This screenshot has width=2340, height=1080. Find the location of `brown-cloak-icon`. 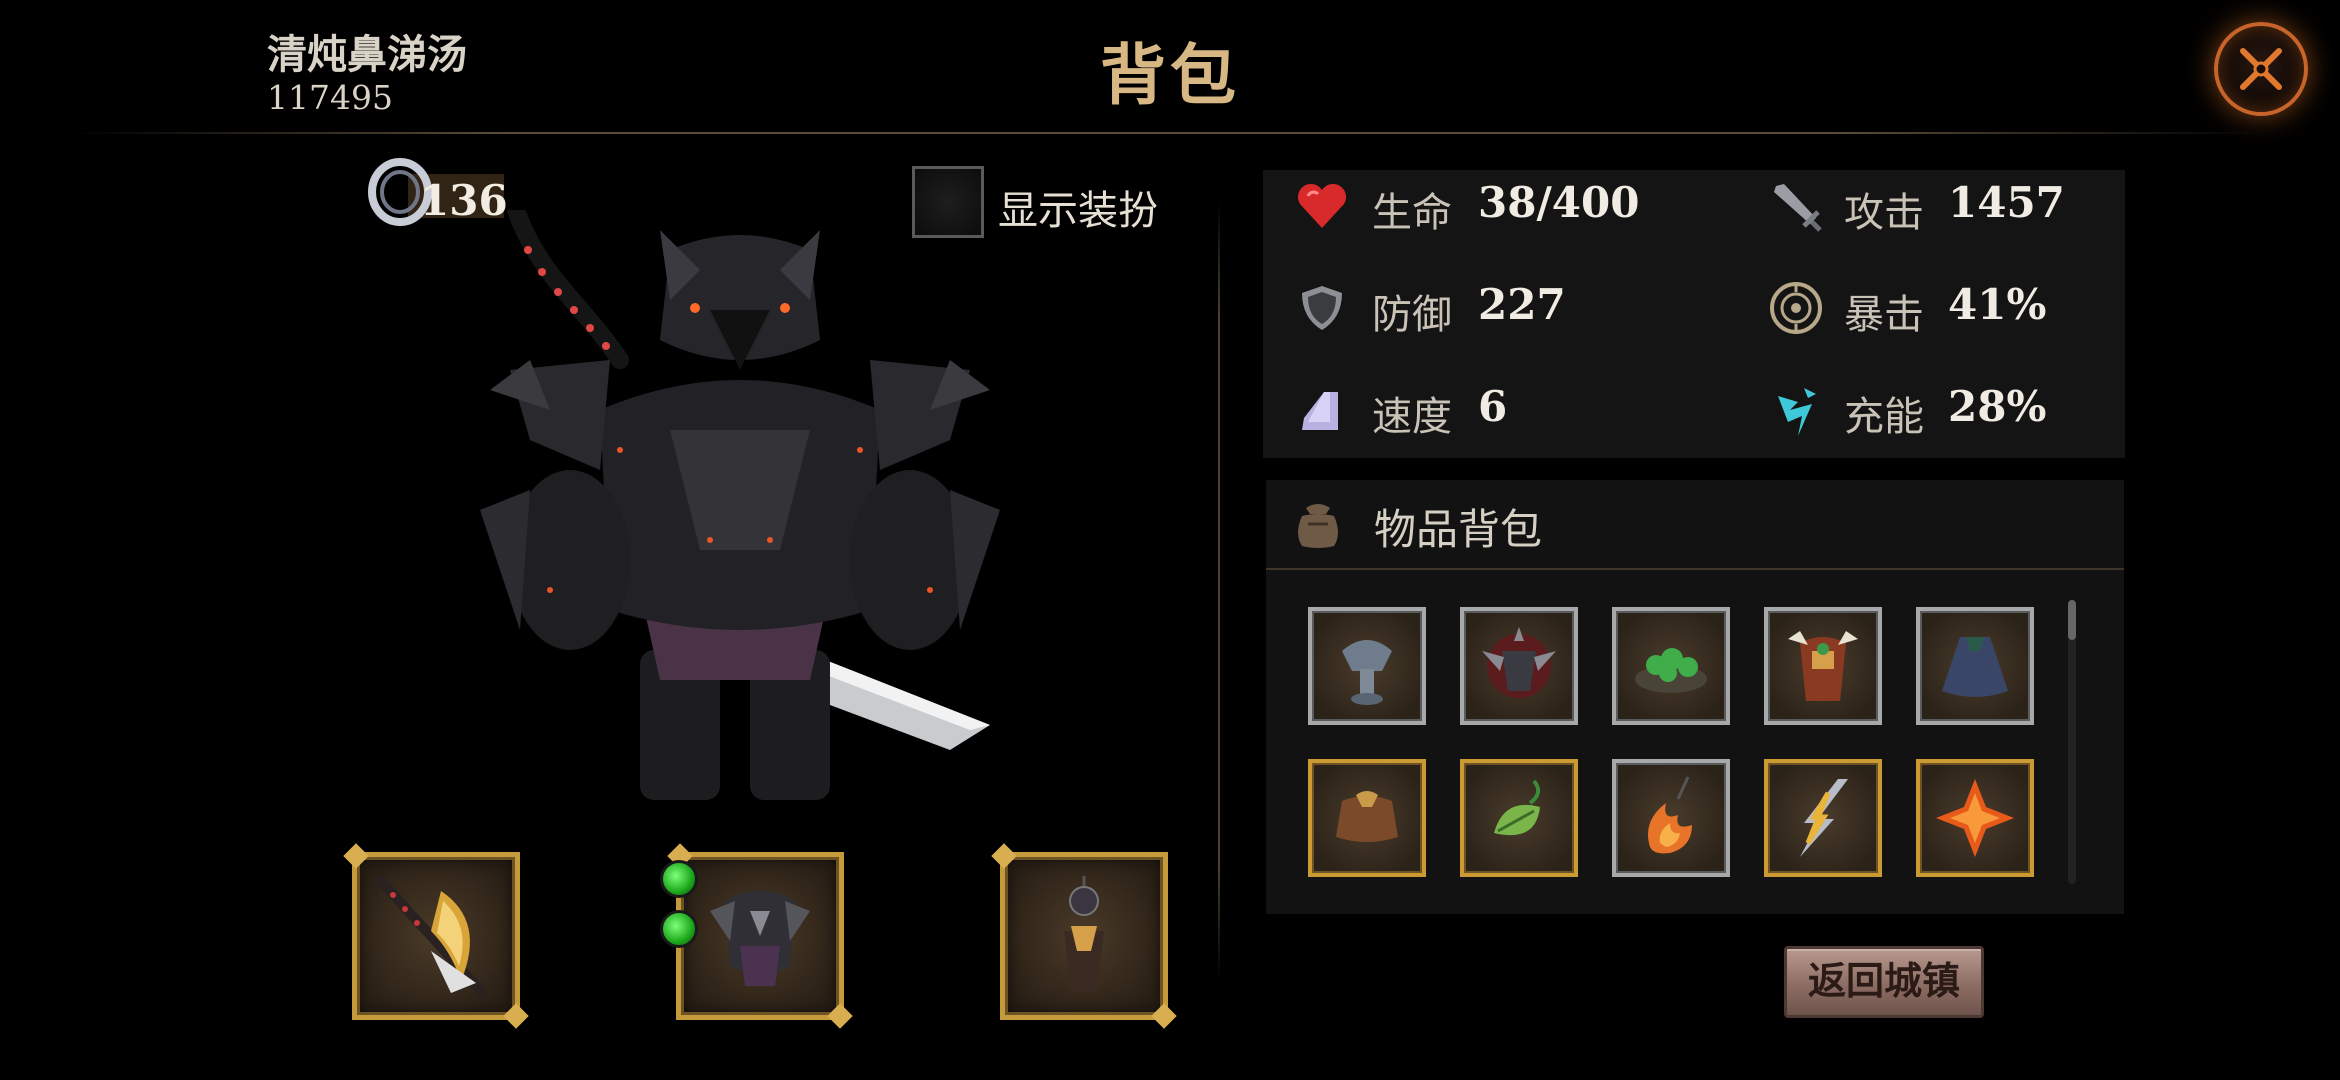

brown-cloak-icon is located at coordinates (1367, 816).